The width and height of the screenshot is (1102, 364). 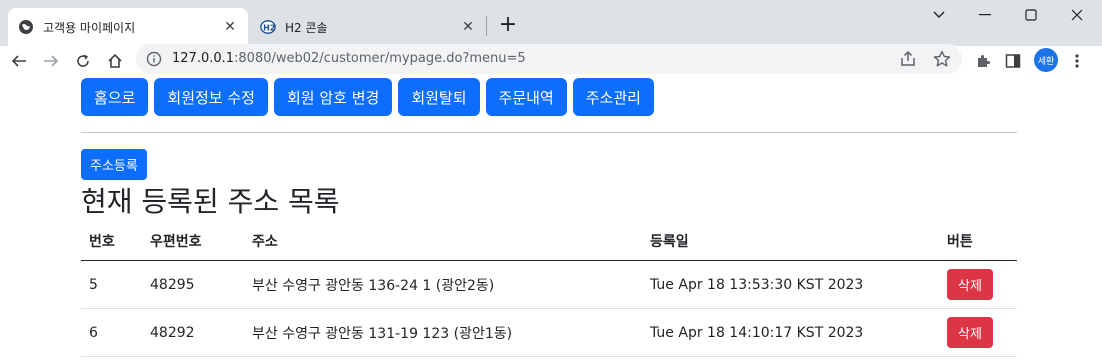 What do you see at coordinates (93, 332) in the screenshot?
I see `cell-no: 6` at bounding box center [93, 332].